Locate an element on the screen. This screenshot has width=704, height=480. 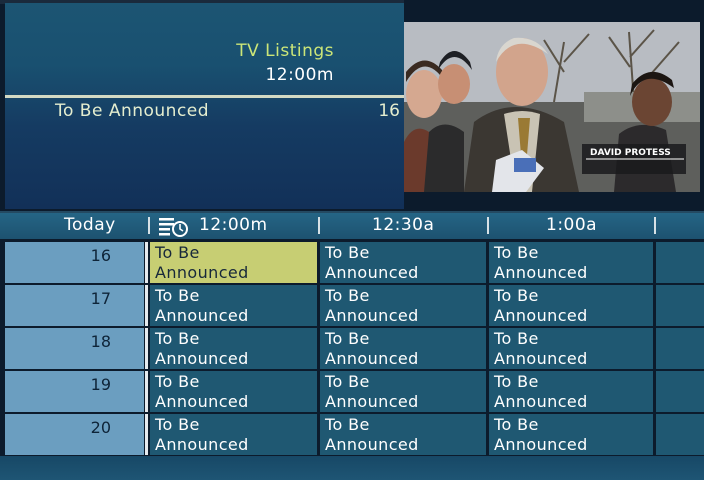
live-video-preview: DAVID PROTESS is located at coordinates (552, 107).